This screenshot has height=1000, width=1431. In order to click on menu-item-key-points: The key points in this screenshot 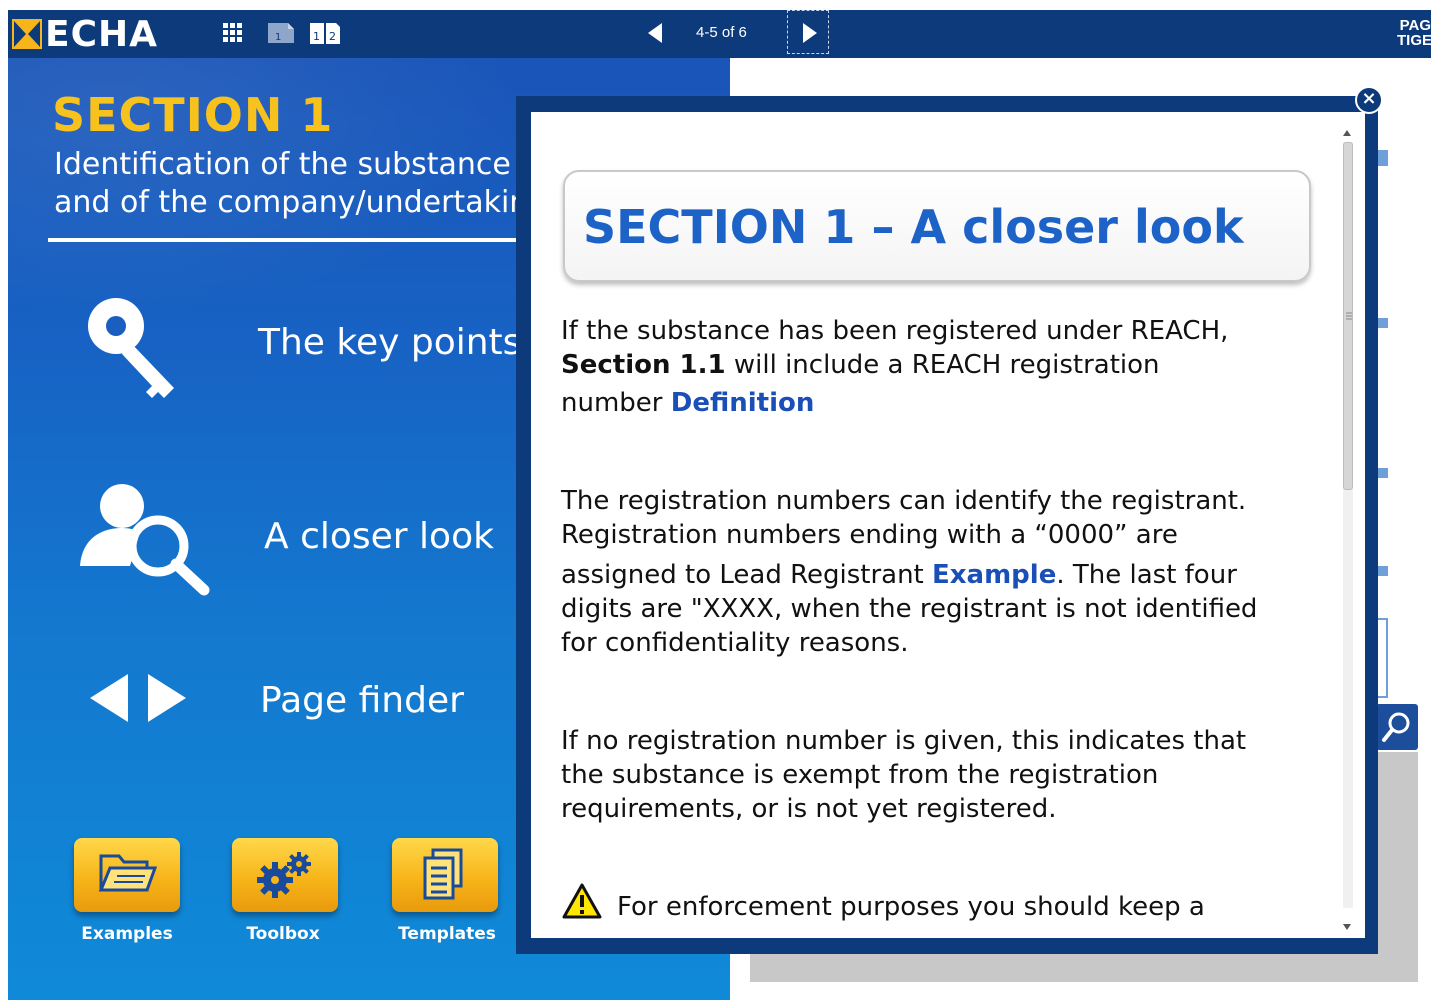, I will do `click(268, 346)`.